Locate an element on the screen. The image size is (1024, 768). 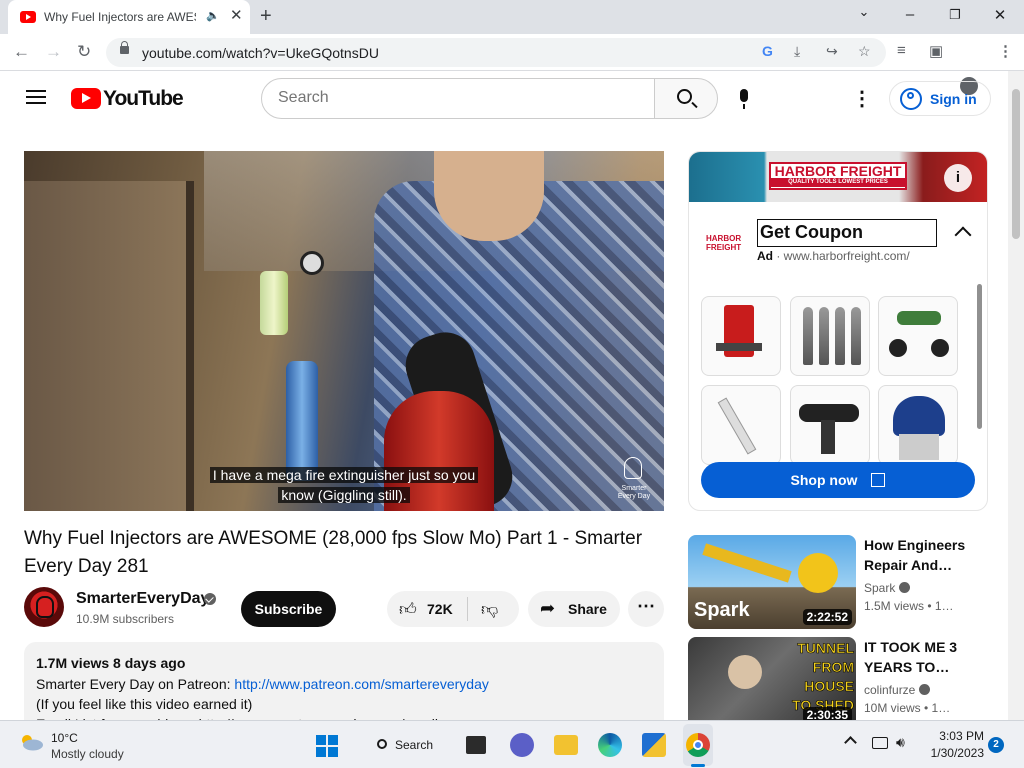
video-frame-door is located at coordinates (109, 346).